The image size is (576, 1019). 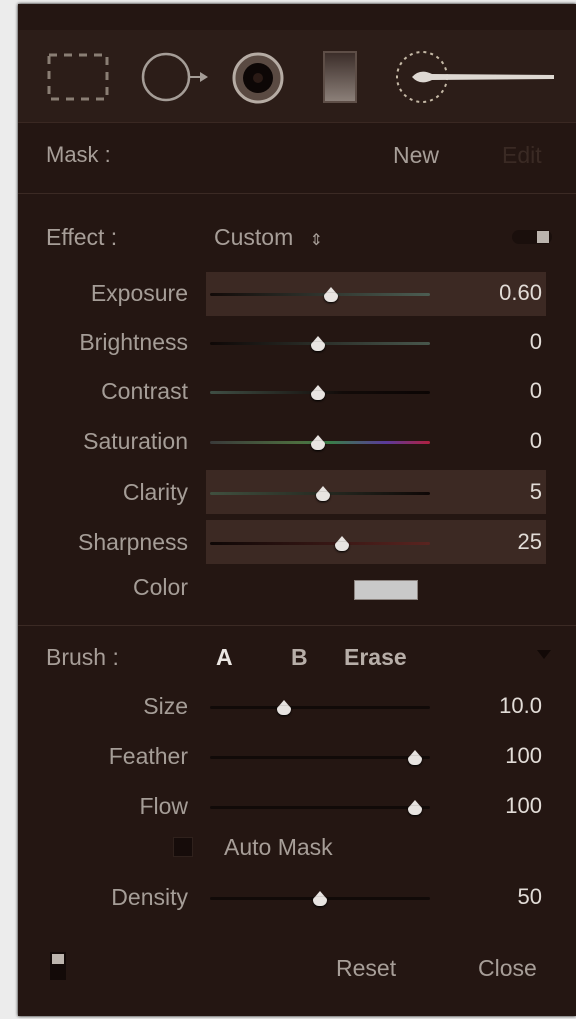 I want to click on effect-preset-value: Custom, so click(x=254, y=237).